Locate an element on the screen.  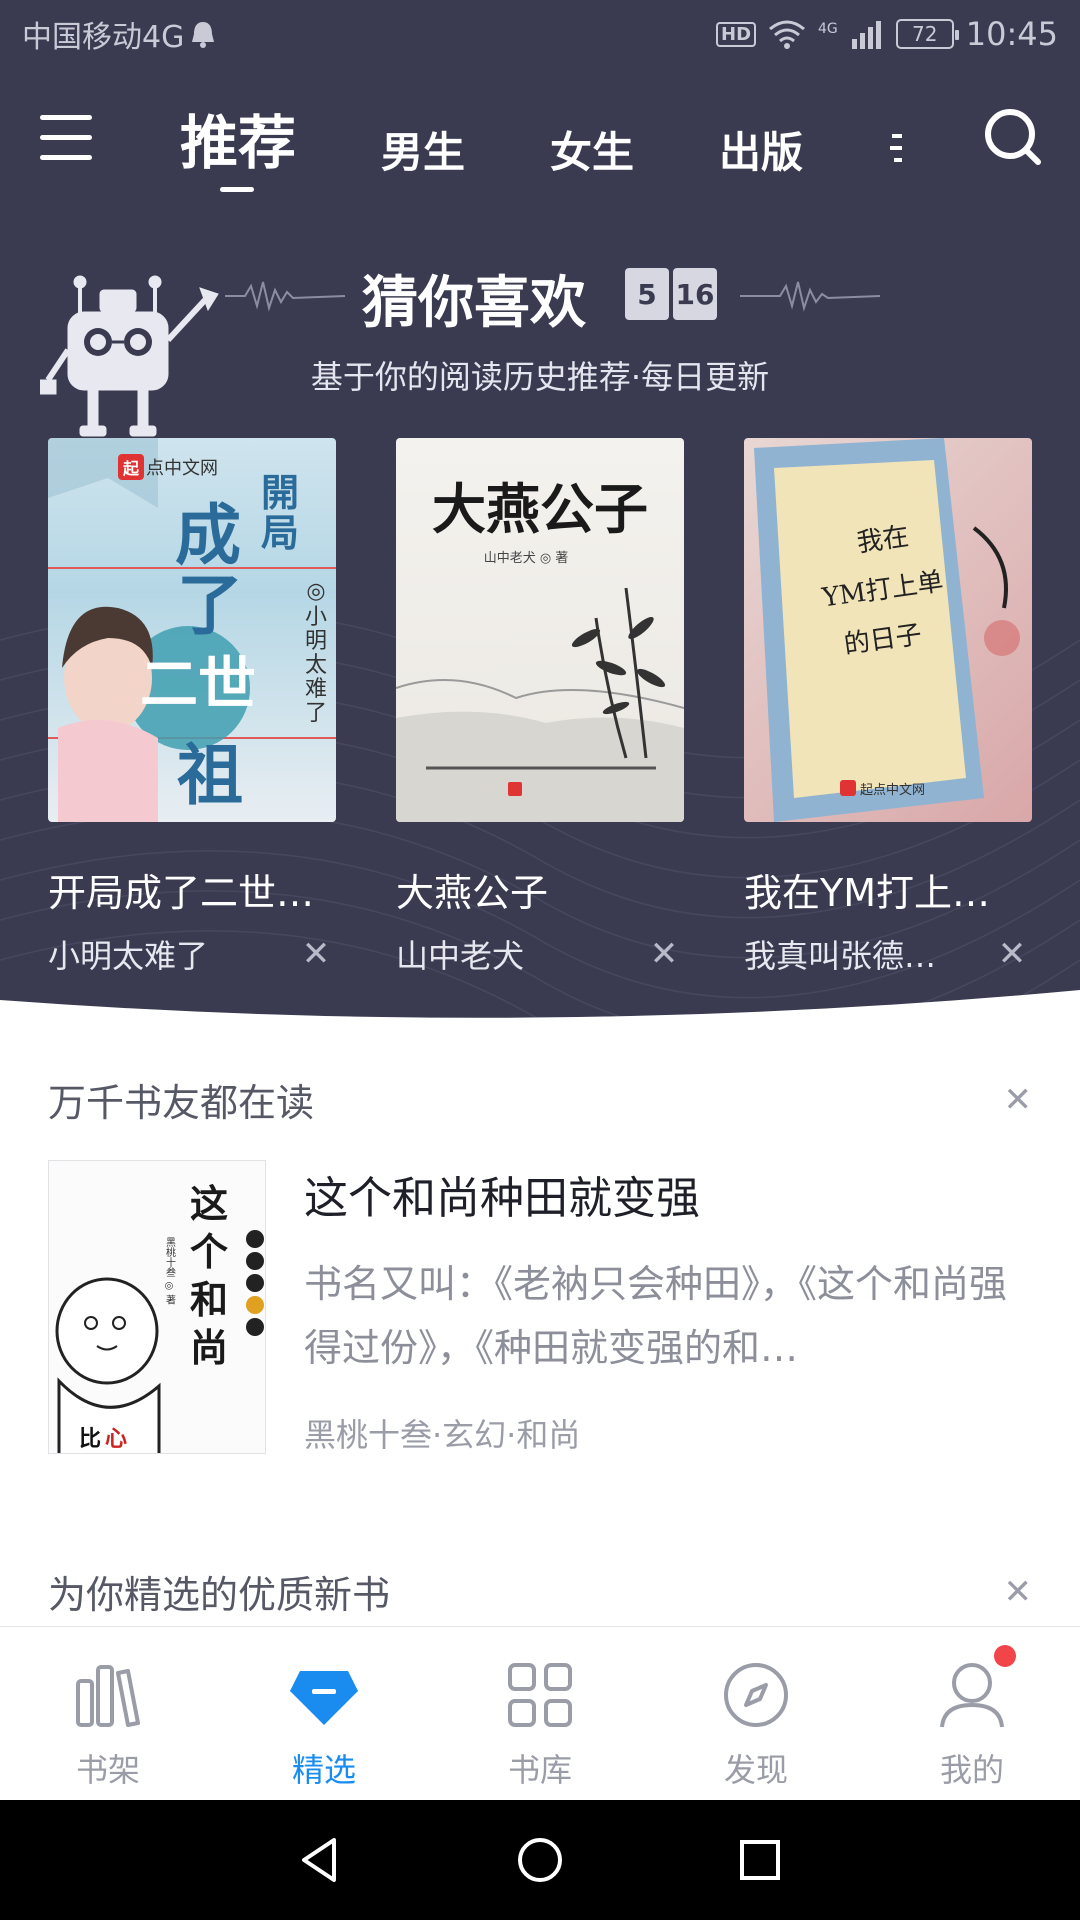
guess-title: 猜你喜欢 is located at coordinates (474, 303).